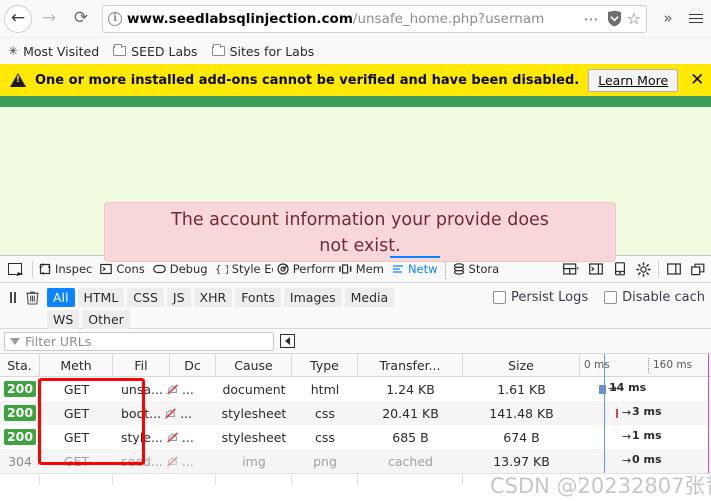  I want to click on tab-style-editor: { } Style Ed, so click(242, 269).